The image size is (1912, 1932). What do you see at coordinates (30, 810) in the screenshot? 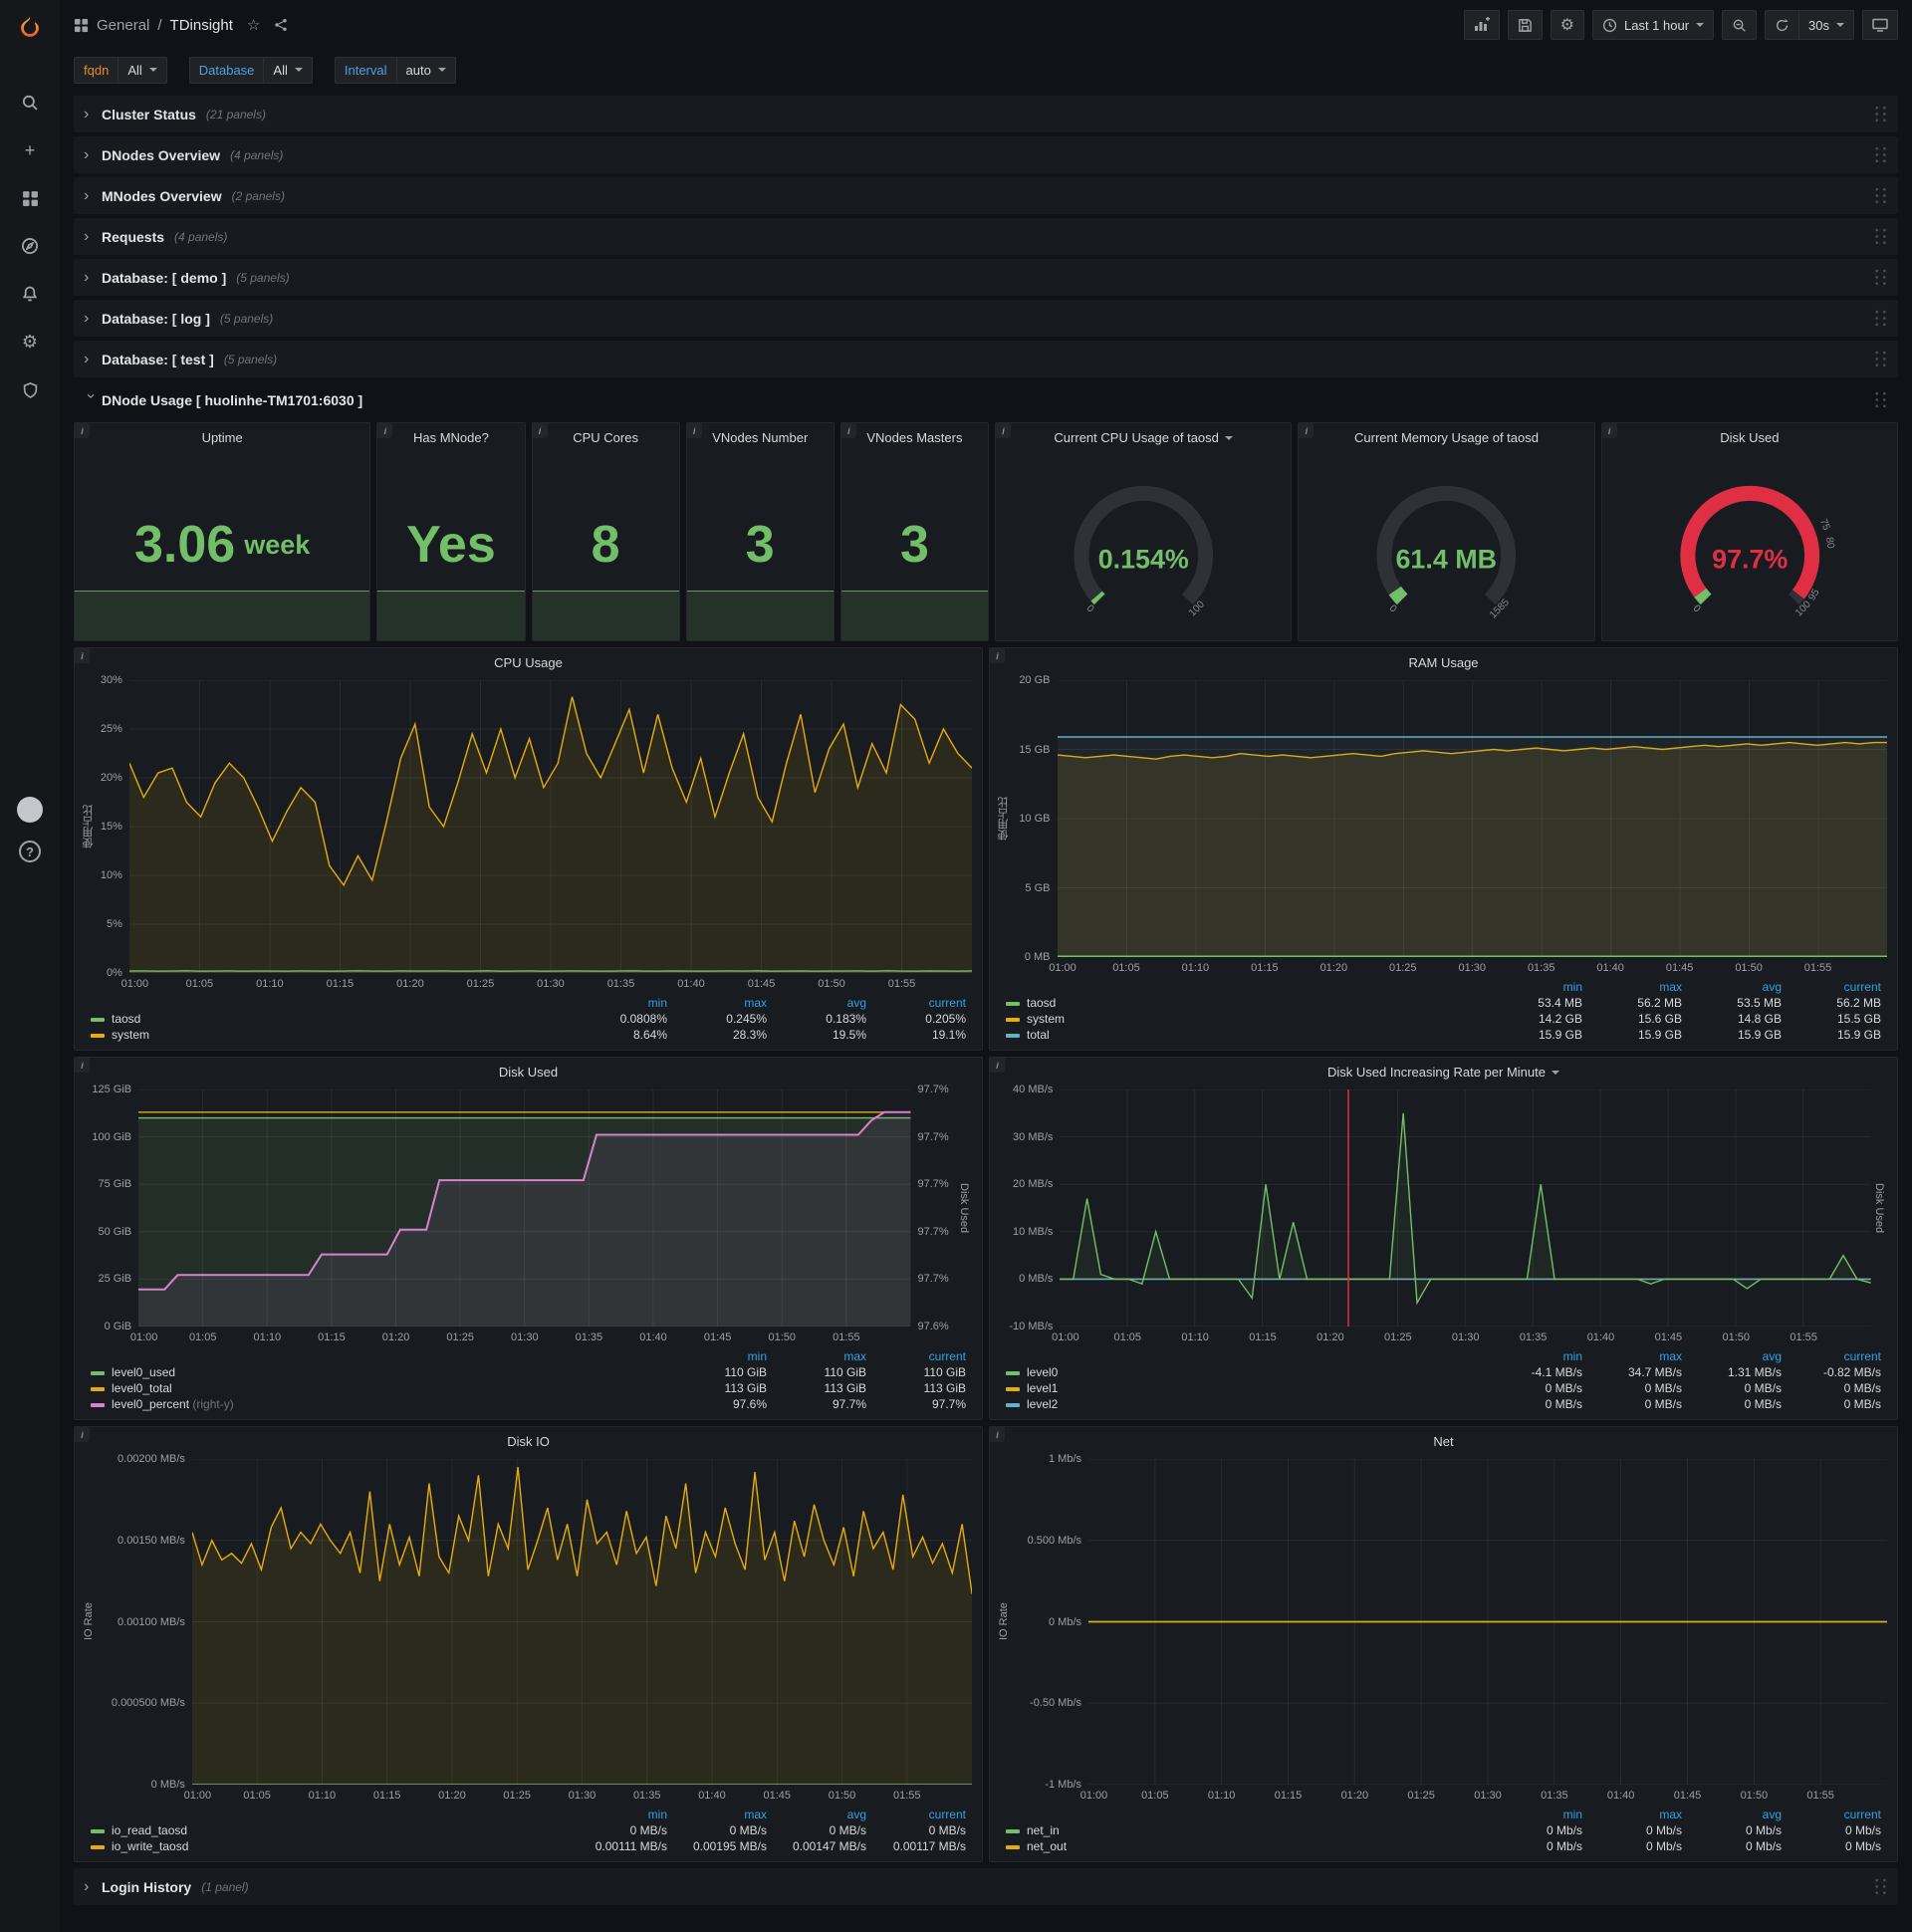
I see `user-avatar` at bounding box center [30, 810].